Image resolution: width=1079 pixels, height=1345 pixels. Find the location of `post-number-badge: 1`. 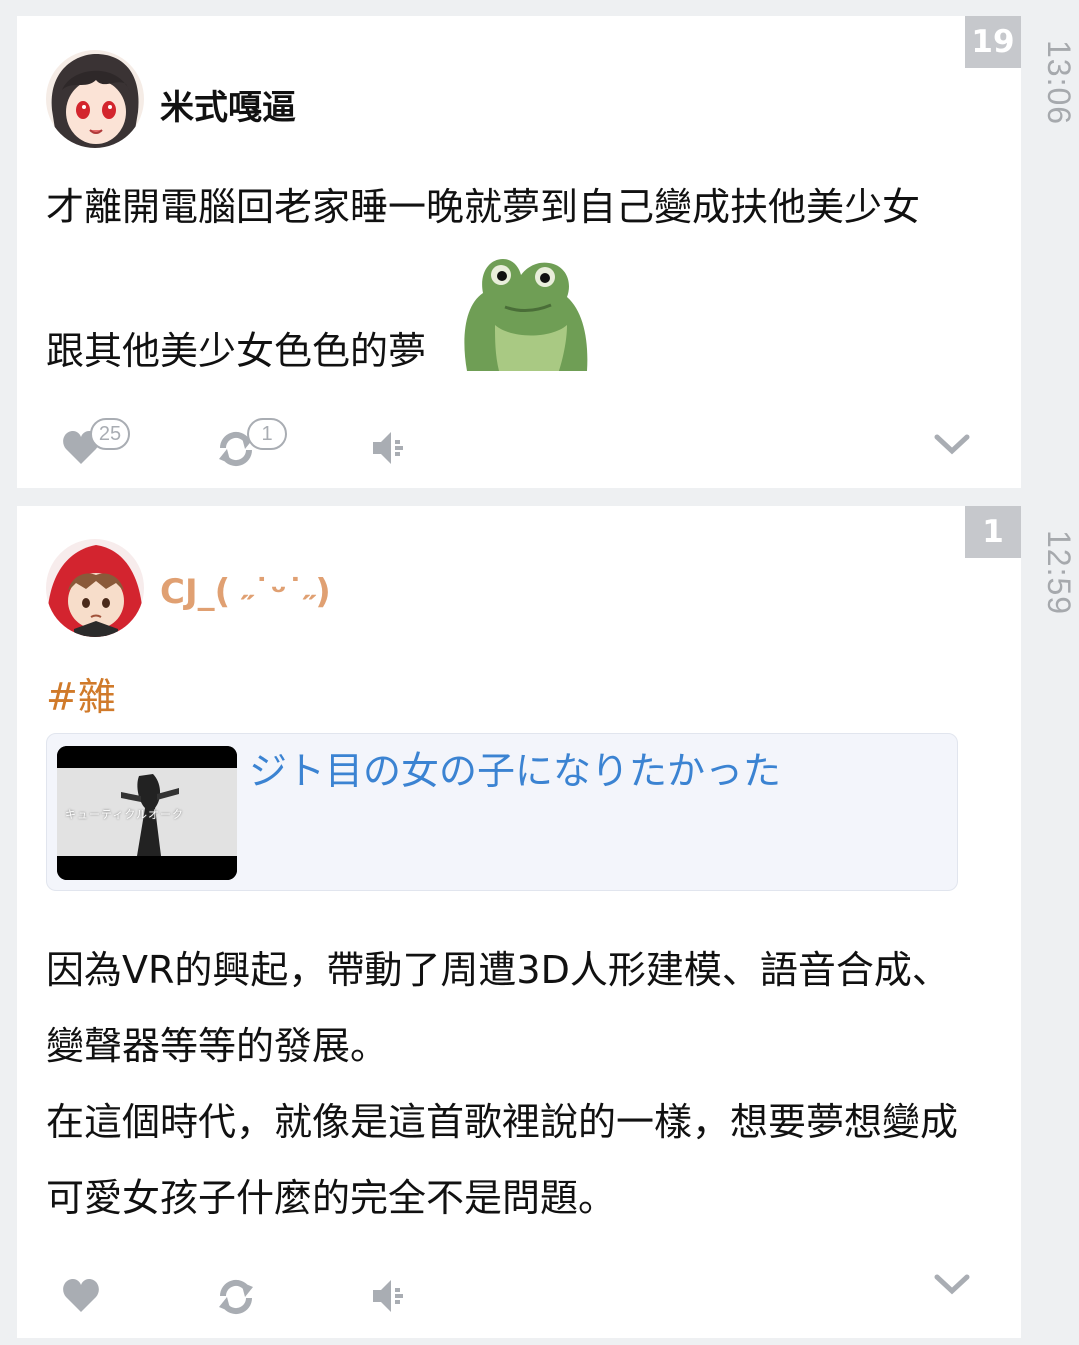

post-number-badge: 1 is located at coordinates (993, 532).